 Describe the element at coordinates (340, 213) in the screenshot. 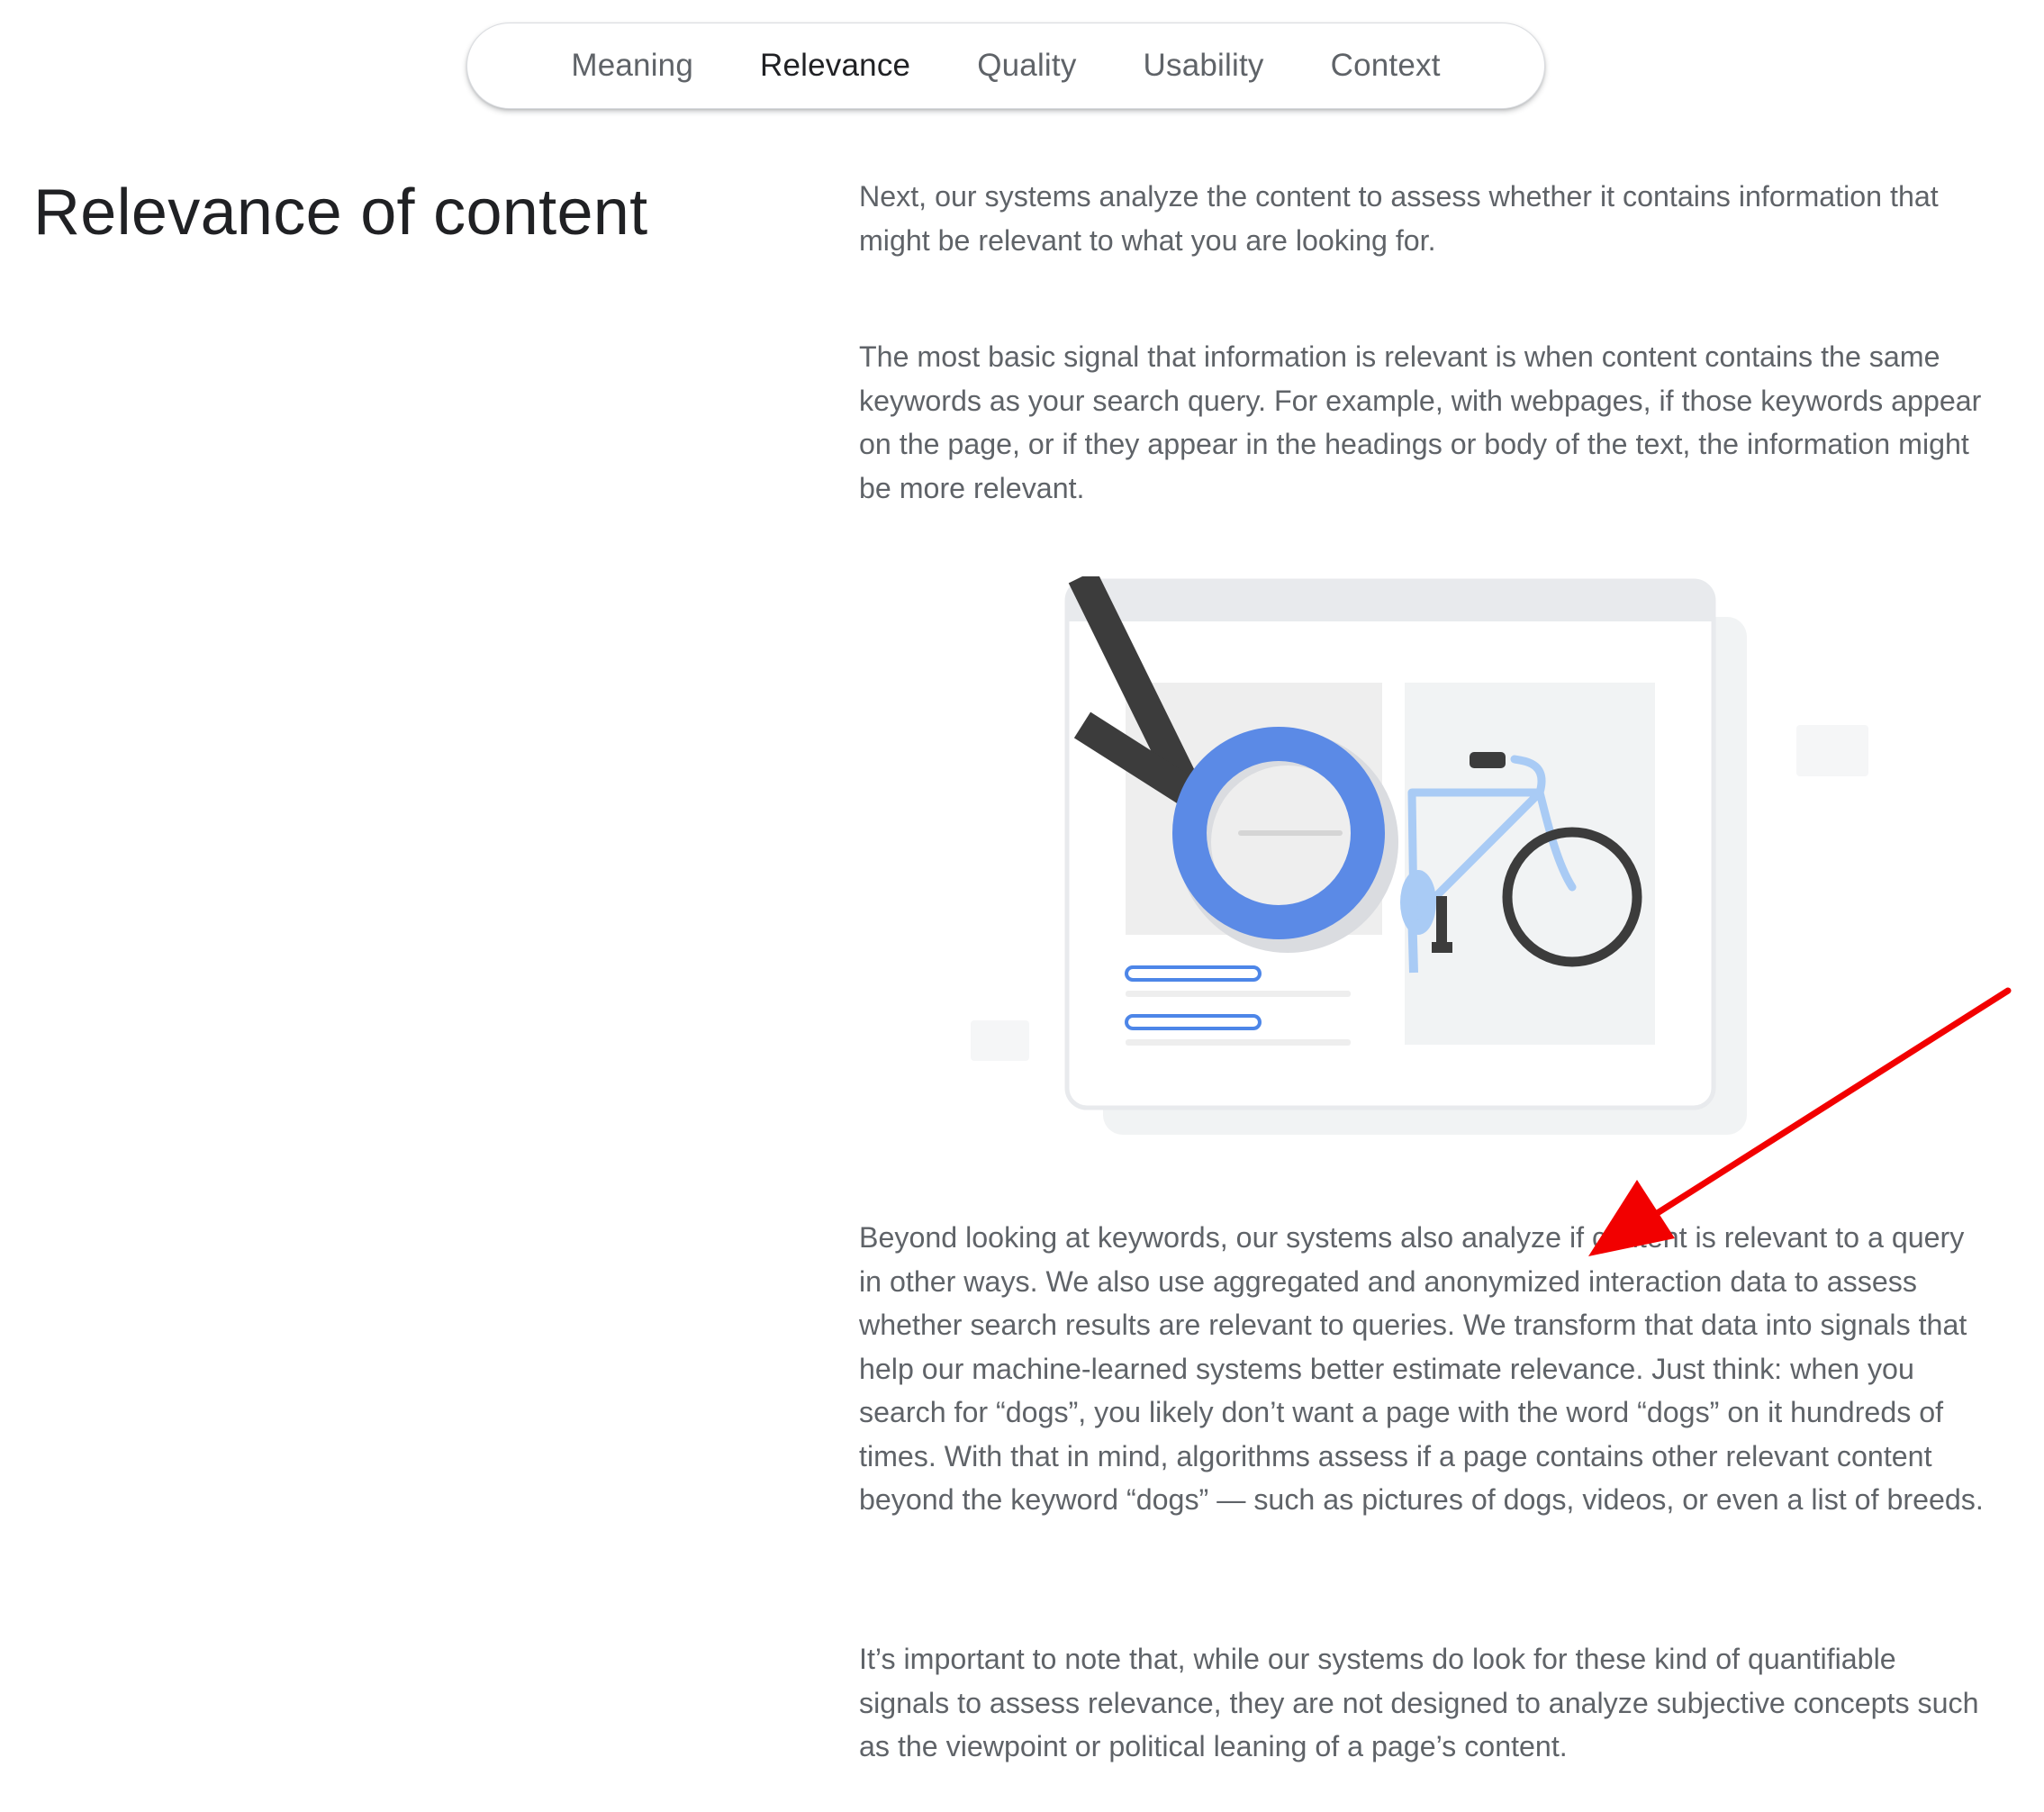

I see `page-title: Relevance of content` at that location.